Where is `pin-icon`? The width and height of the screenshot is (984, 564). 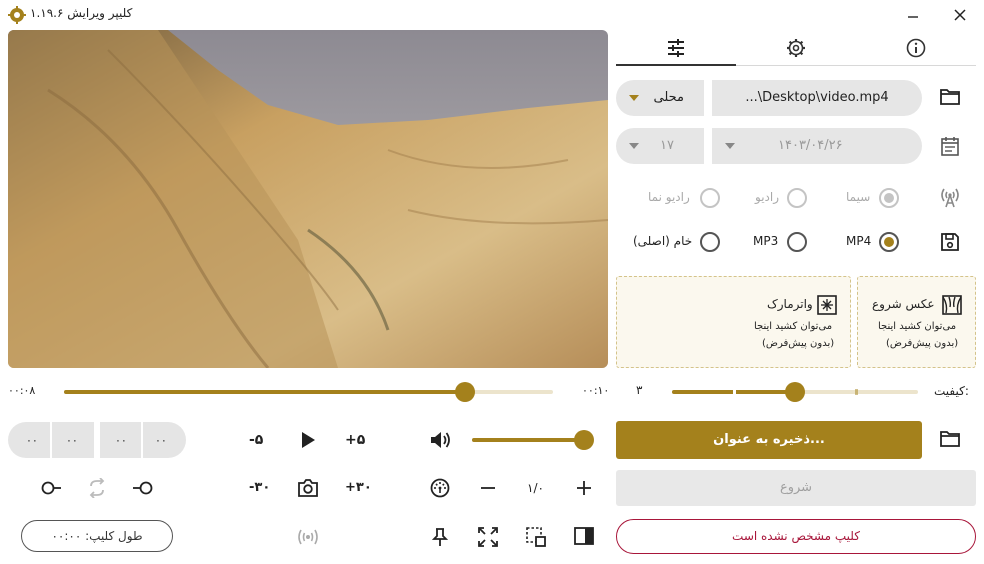 pin-icon is located at coordinates (440, 537).